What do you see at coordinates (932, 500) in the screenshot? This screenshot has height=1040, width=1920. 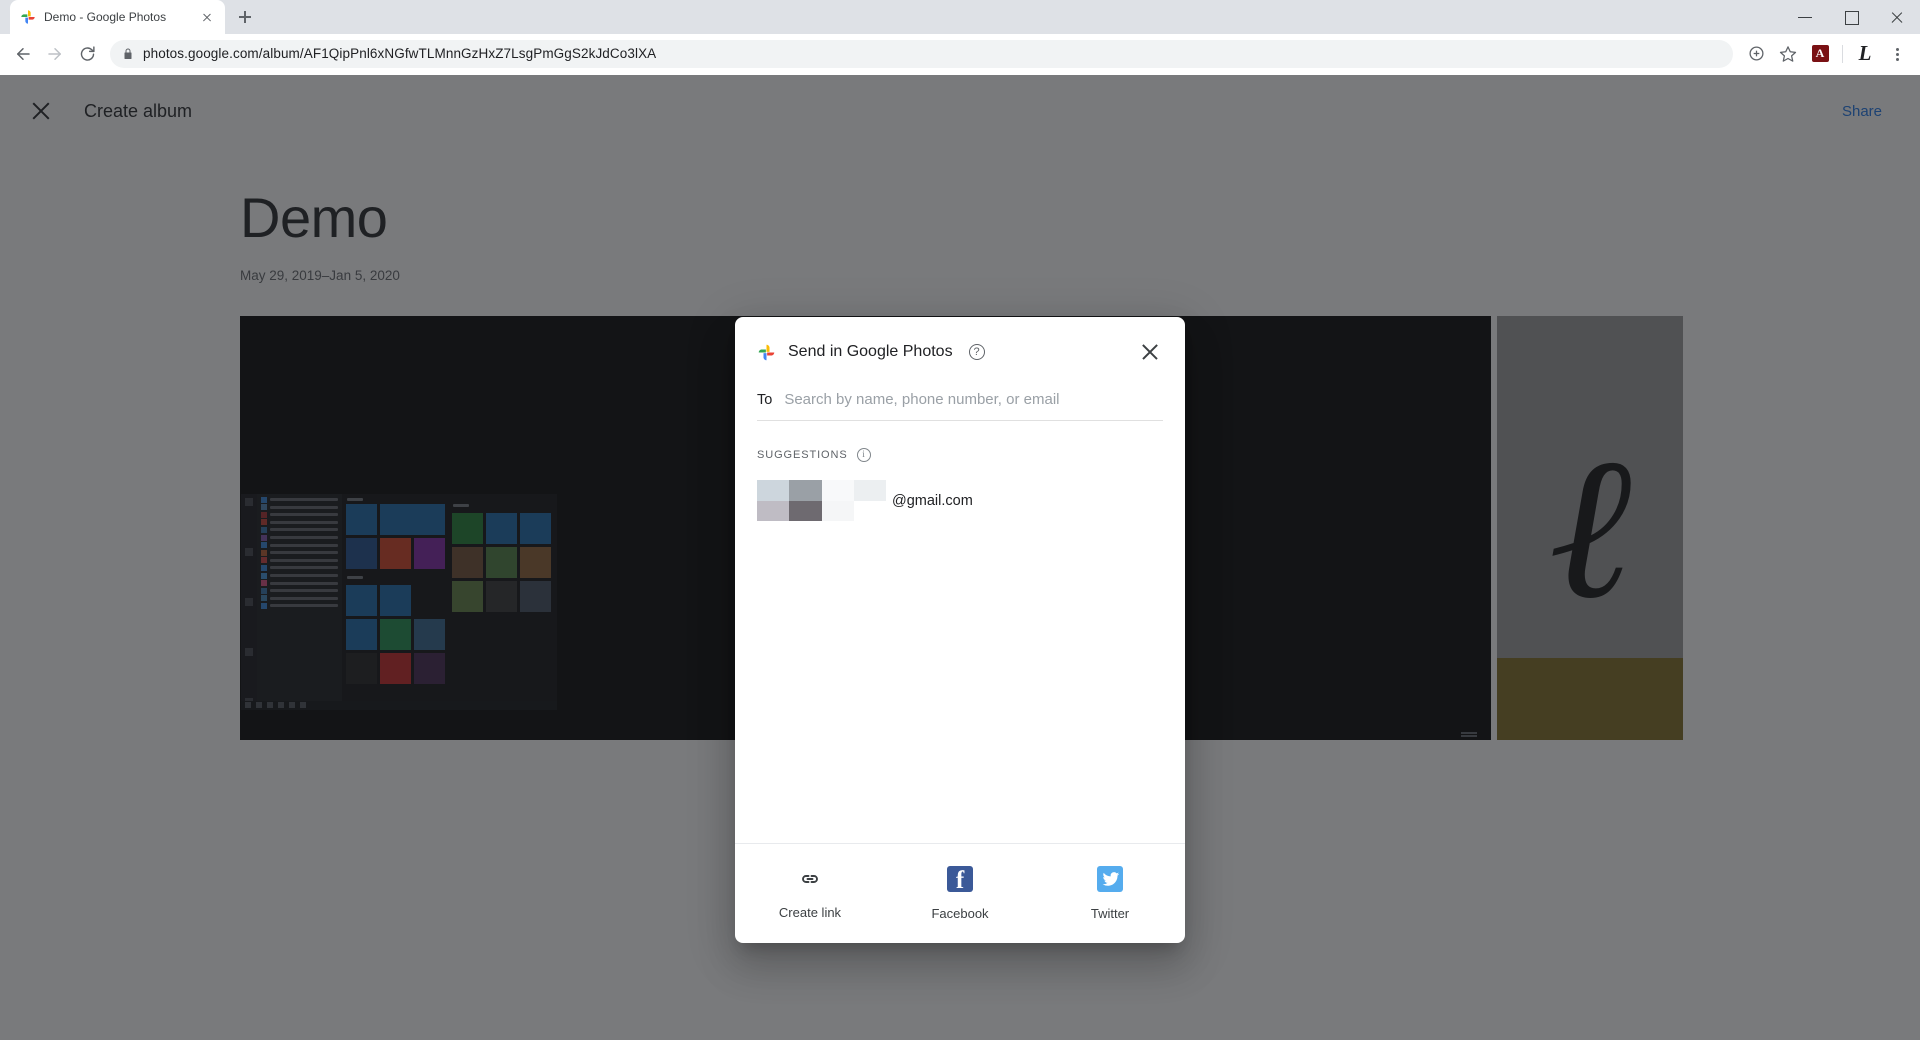 I see `suggestion-email: @gmail.com` at bounding box center [932, 500].